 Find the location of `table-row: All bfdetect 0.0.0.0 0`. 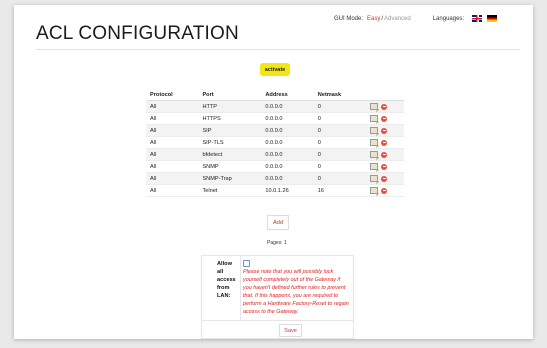

table-row: All bfdetect 0.0.0.0 0 is located at coordinates (275, 154).